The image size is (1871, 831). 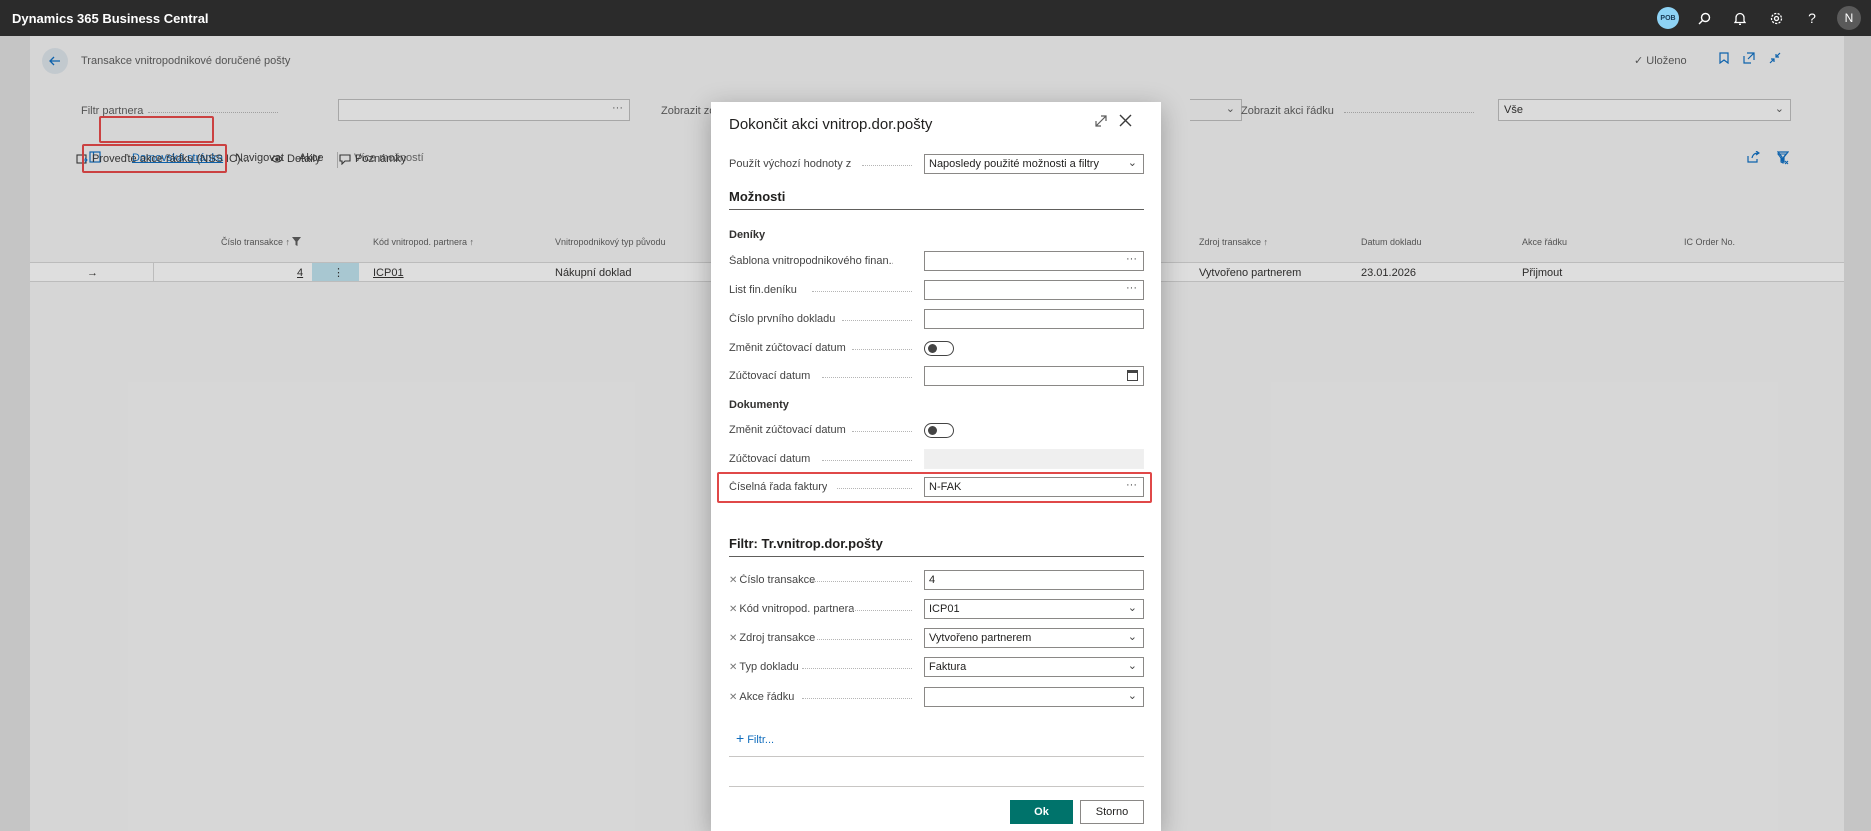 What do you see at coordinates (777, 638) in the screenshot?
I see `filter-source-label: Zdroj transakce` at bounding box center [777, 638].